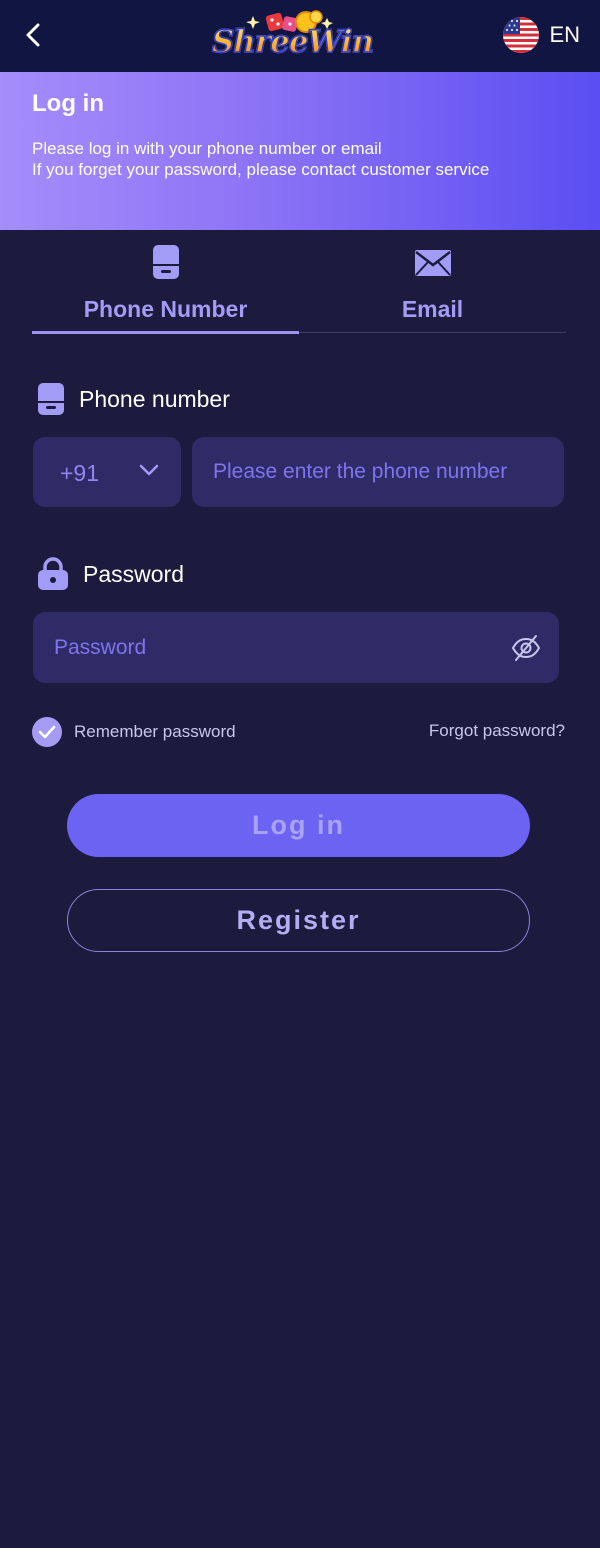 The width and height of the screenshot is (600, 1548). What do you see at coordinates (165, 309) in the screenshot?
I see `tab-phone-number-label: Phone Number` at bounding box center [165, 309].